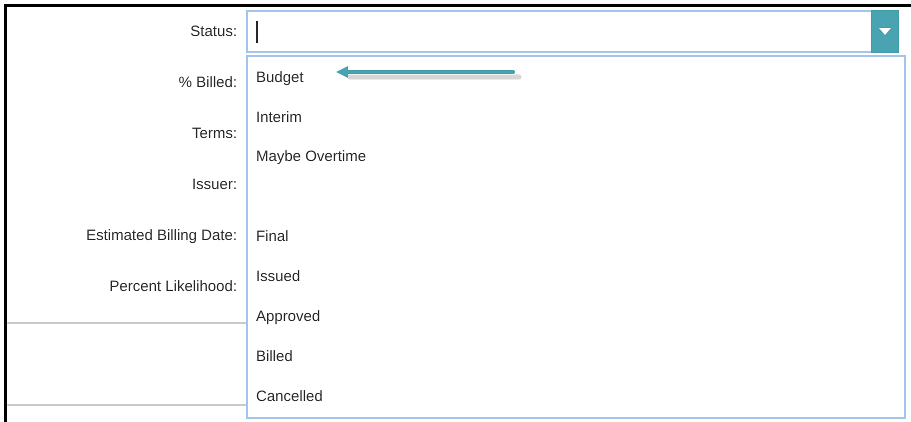 The image size is (911, 422). What do you see at coordinates (214, 185) in the screenshot?
I see `field-label: Issuer:` at bounding box center [214, 185].